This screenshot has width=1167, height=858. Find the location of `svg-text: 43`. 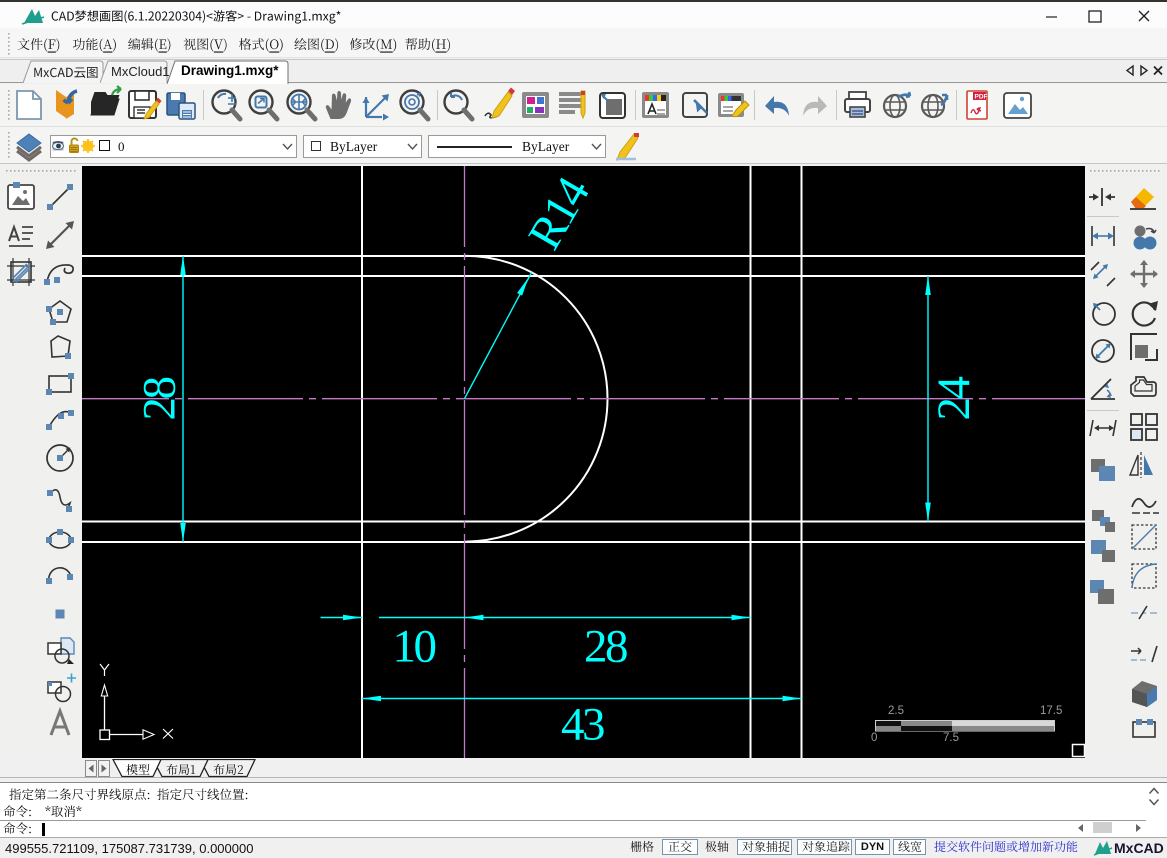

svg-text: 43 is located at coordinates (582, 725).